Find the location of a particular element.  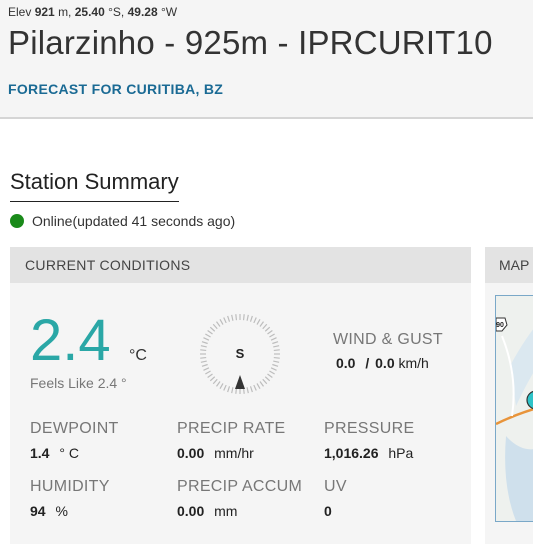

section-title: Station Summary is located at coordinates (94, 185).